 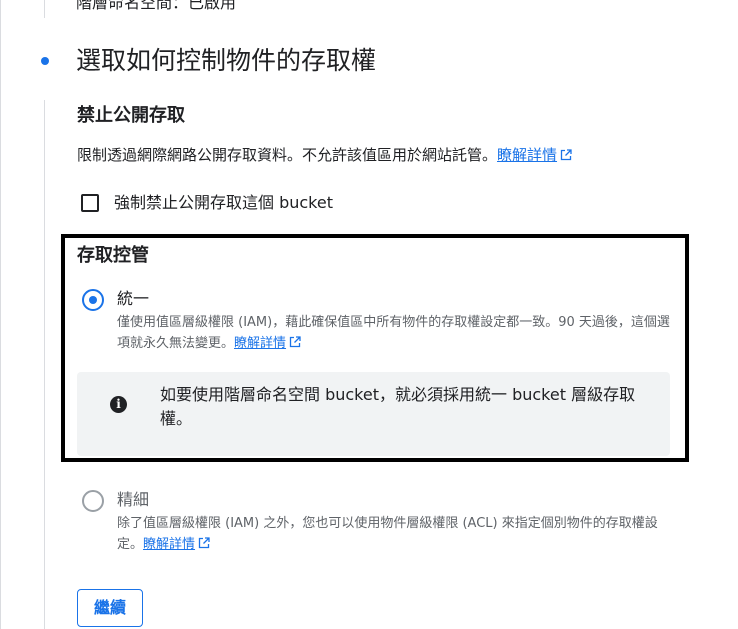 I want to click on step-indicator-dot, so click(x=45, y=61).